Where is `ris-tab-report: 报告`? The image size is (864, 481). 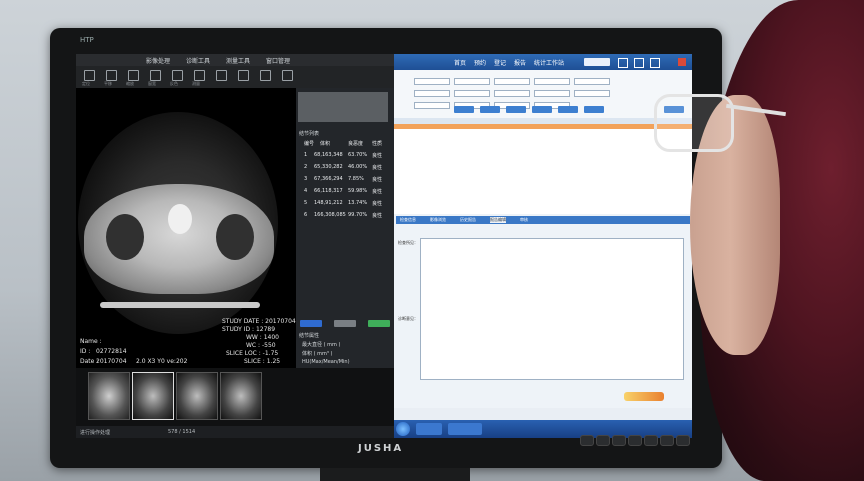
ris-tab-report: 报告 is located at coordinates (520, 62).